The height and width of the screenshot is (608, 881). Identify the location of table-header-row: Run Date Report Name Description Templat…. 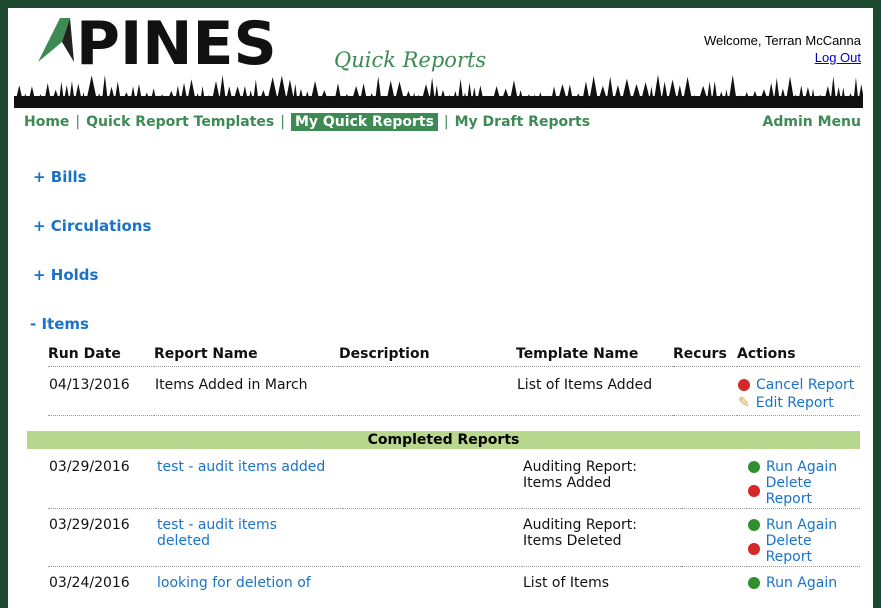
(454, 356).